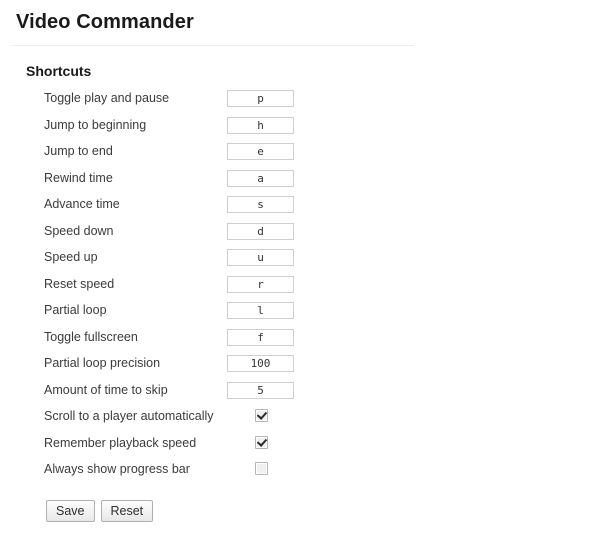  What do you see at coordinates (95, 124) in the screenshot?
I see `setting-label: Jump to beginning` at bounding box center [95, 124].